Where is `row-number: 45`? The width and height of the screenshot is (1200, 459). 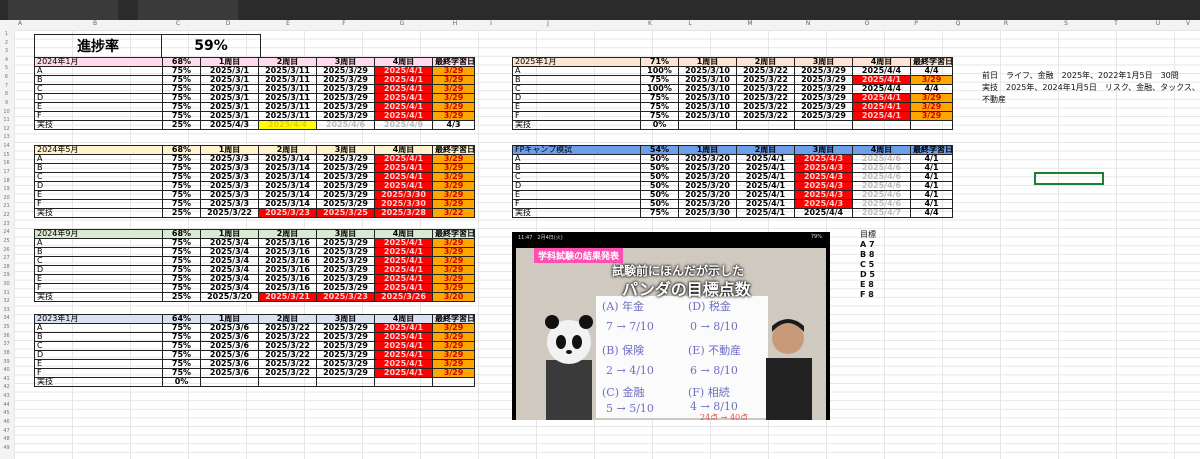 row-number: 45 is located at coordinates (6, 413).